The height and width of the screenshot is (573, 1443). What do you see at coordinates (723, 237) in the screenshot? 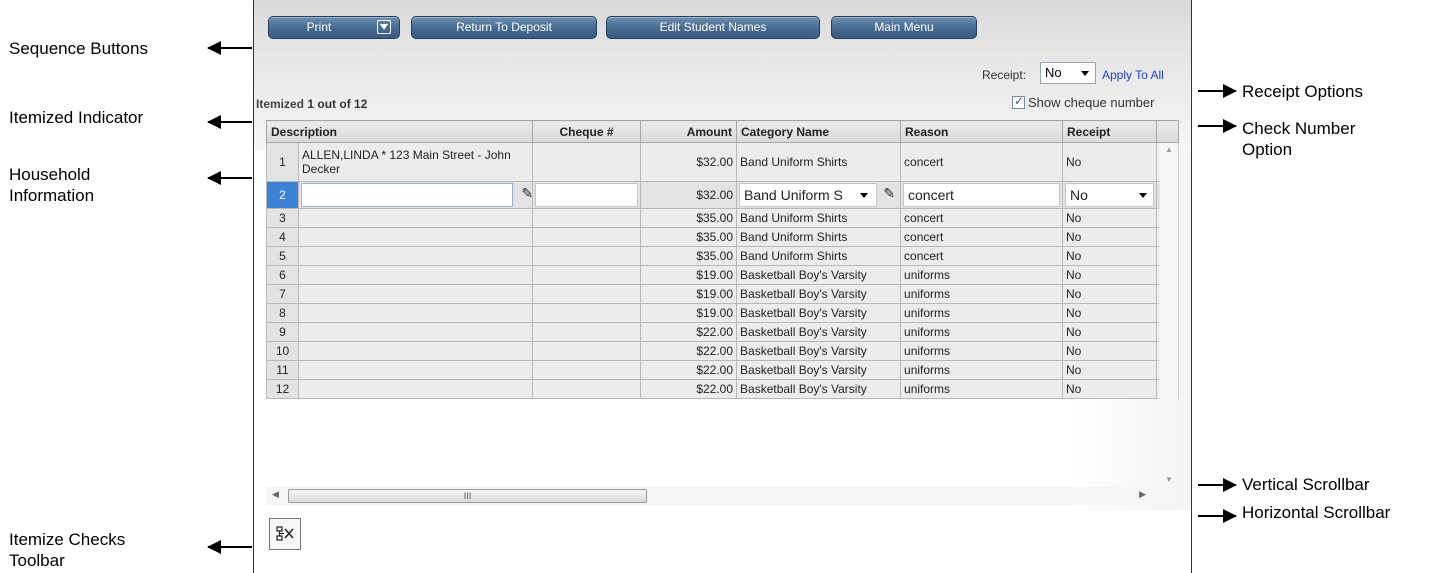
I see `table-row: 4 $35.00 Band Uniform Shirts concert No` at bounding box center [723, 237].